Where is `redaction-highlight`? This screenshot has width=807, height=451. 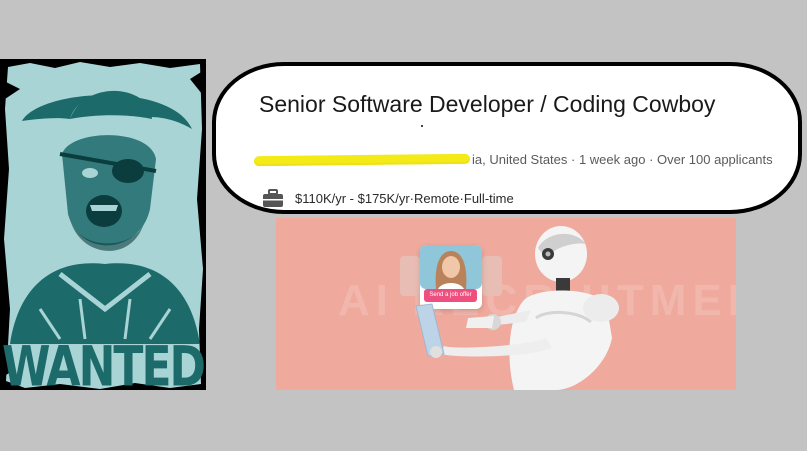 redaction-highlight is located at coordinates (362, 159).